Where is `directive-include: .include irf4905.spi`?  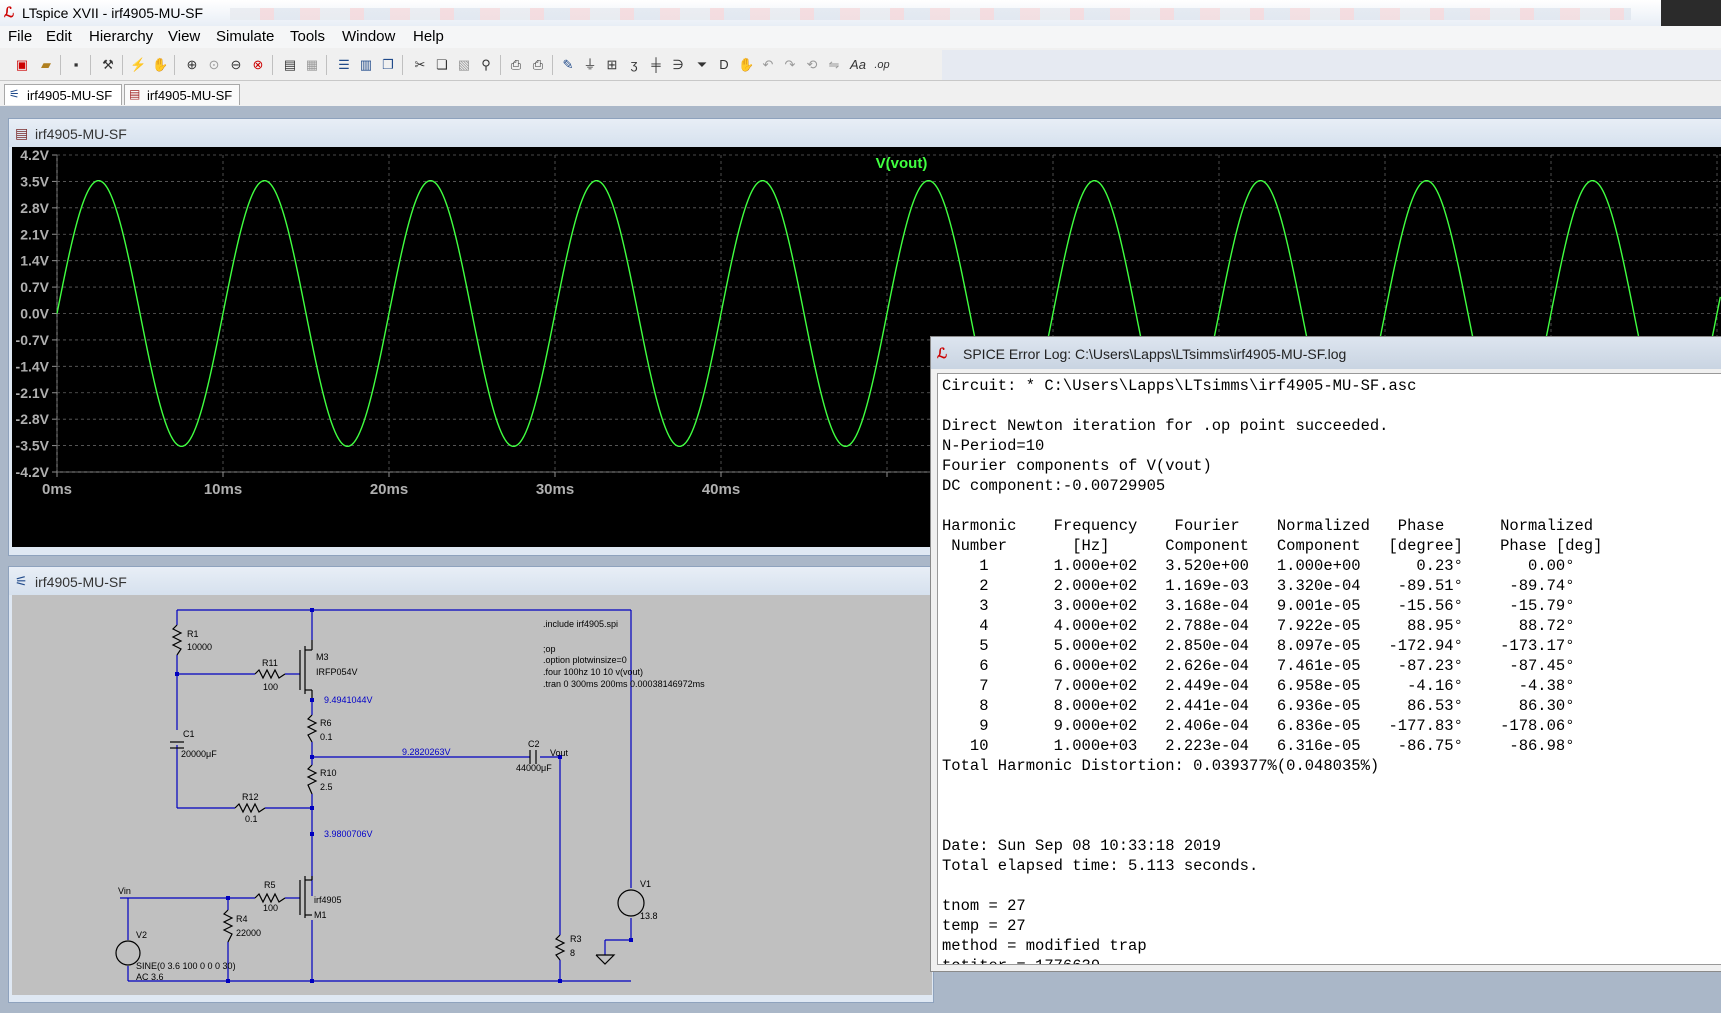 directive-include: .include irf4905.spi is located at coordinates (580, 624).